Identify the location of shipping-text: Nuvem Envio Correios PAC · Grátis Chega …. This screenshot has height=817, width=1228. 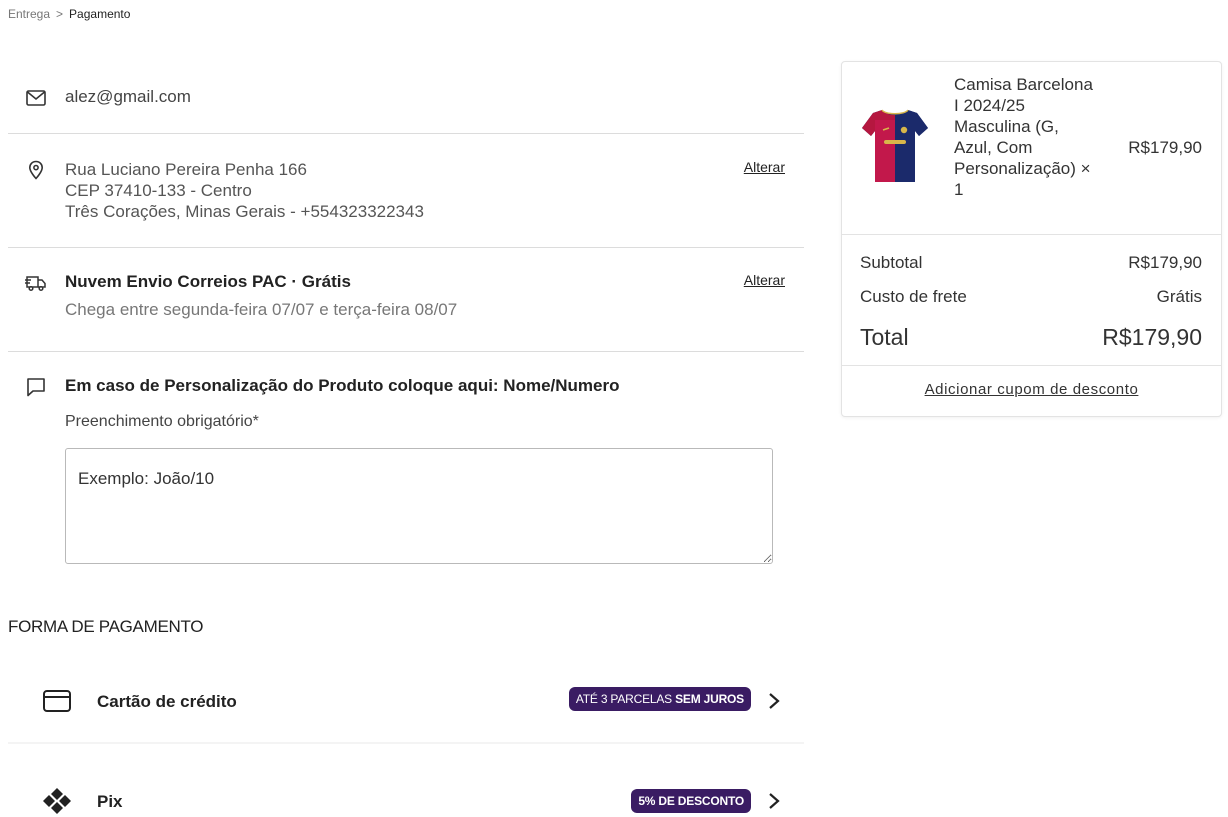
(434, 284).